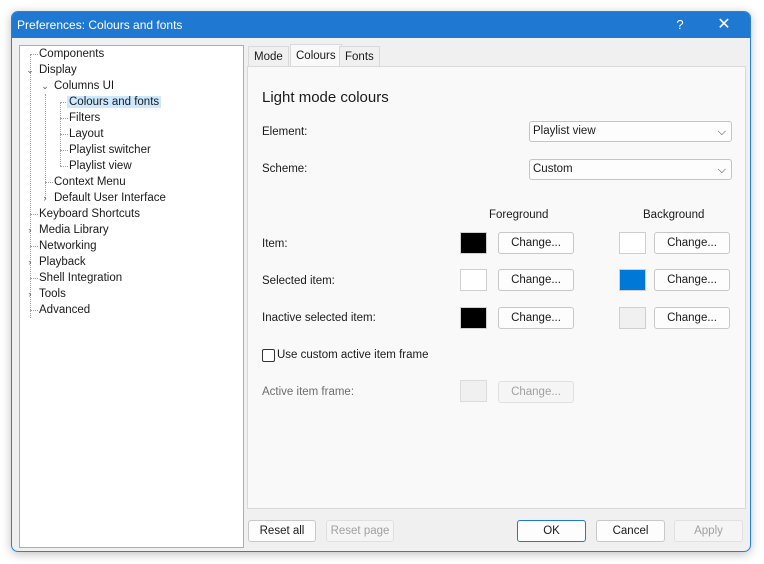  I want to click on tree-item-label: Playlist view, so click(100, 166).